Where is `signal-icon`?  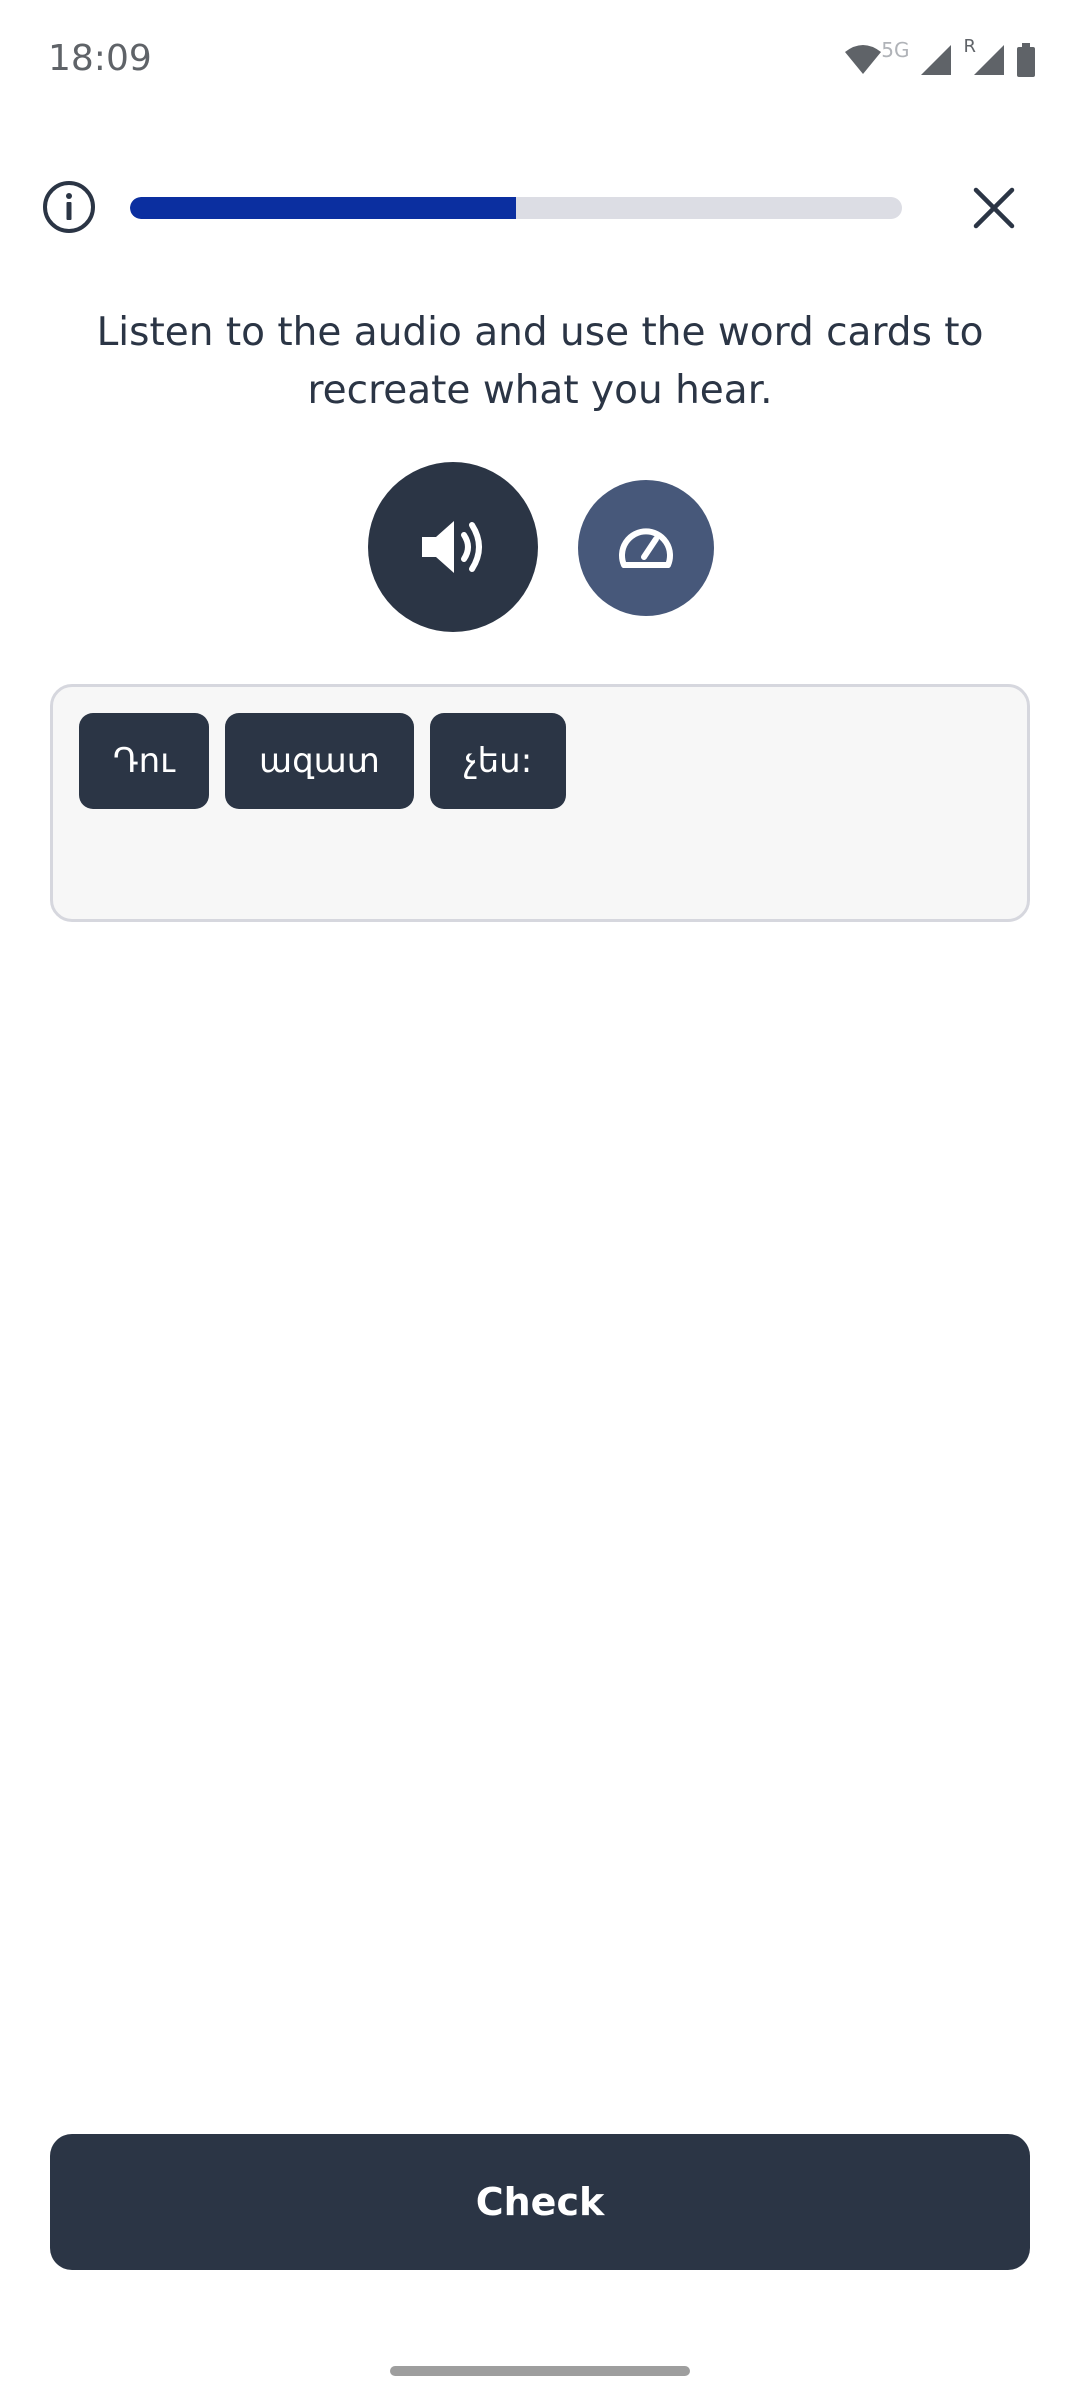 signal-icon is located at coordinates (936, 60).